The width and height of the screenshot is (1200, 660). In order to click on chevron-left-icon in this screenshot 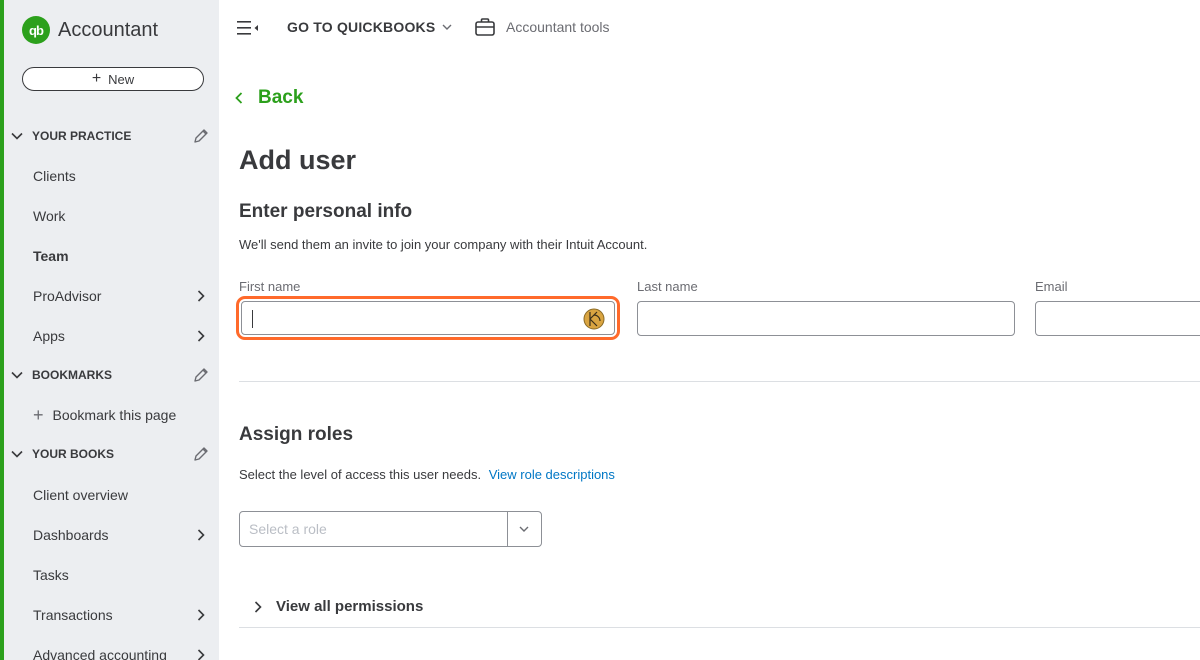, I will do `click(239, 98)`.